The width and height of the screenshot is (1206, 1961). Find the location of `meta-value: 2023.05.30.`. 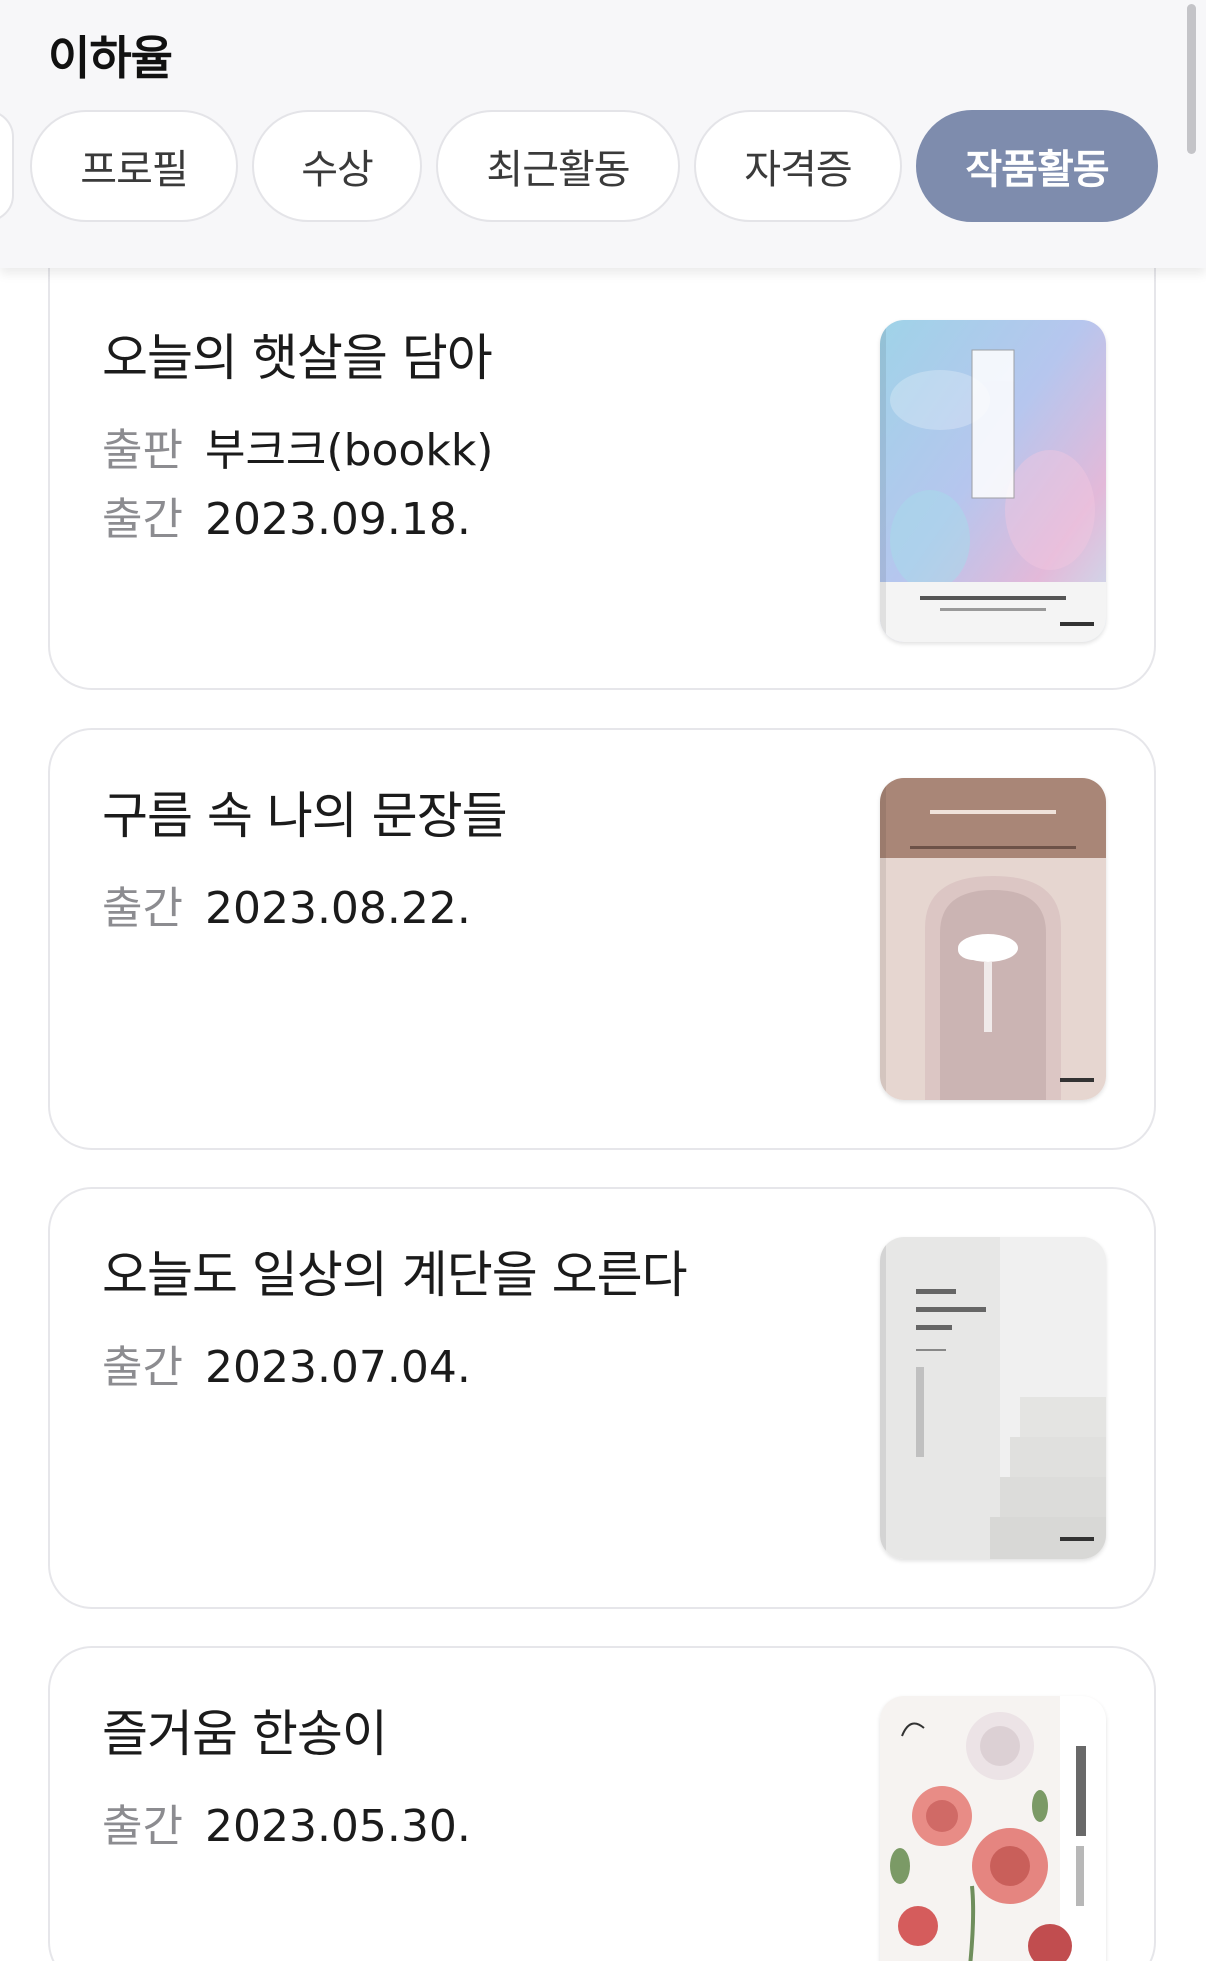

meta-value: 2023.05.30. is located at coordinates (337, 1826).